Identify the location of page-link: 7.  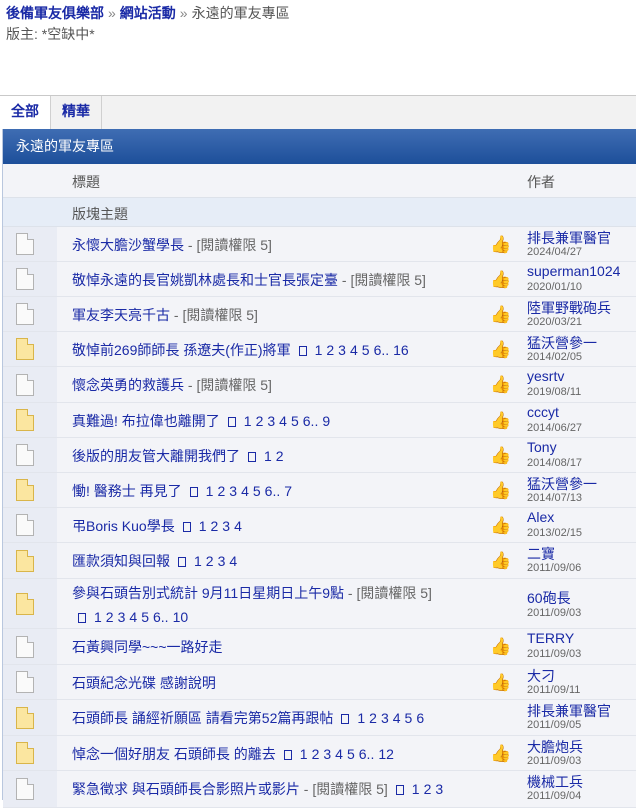
(288, 491).